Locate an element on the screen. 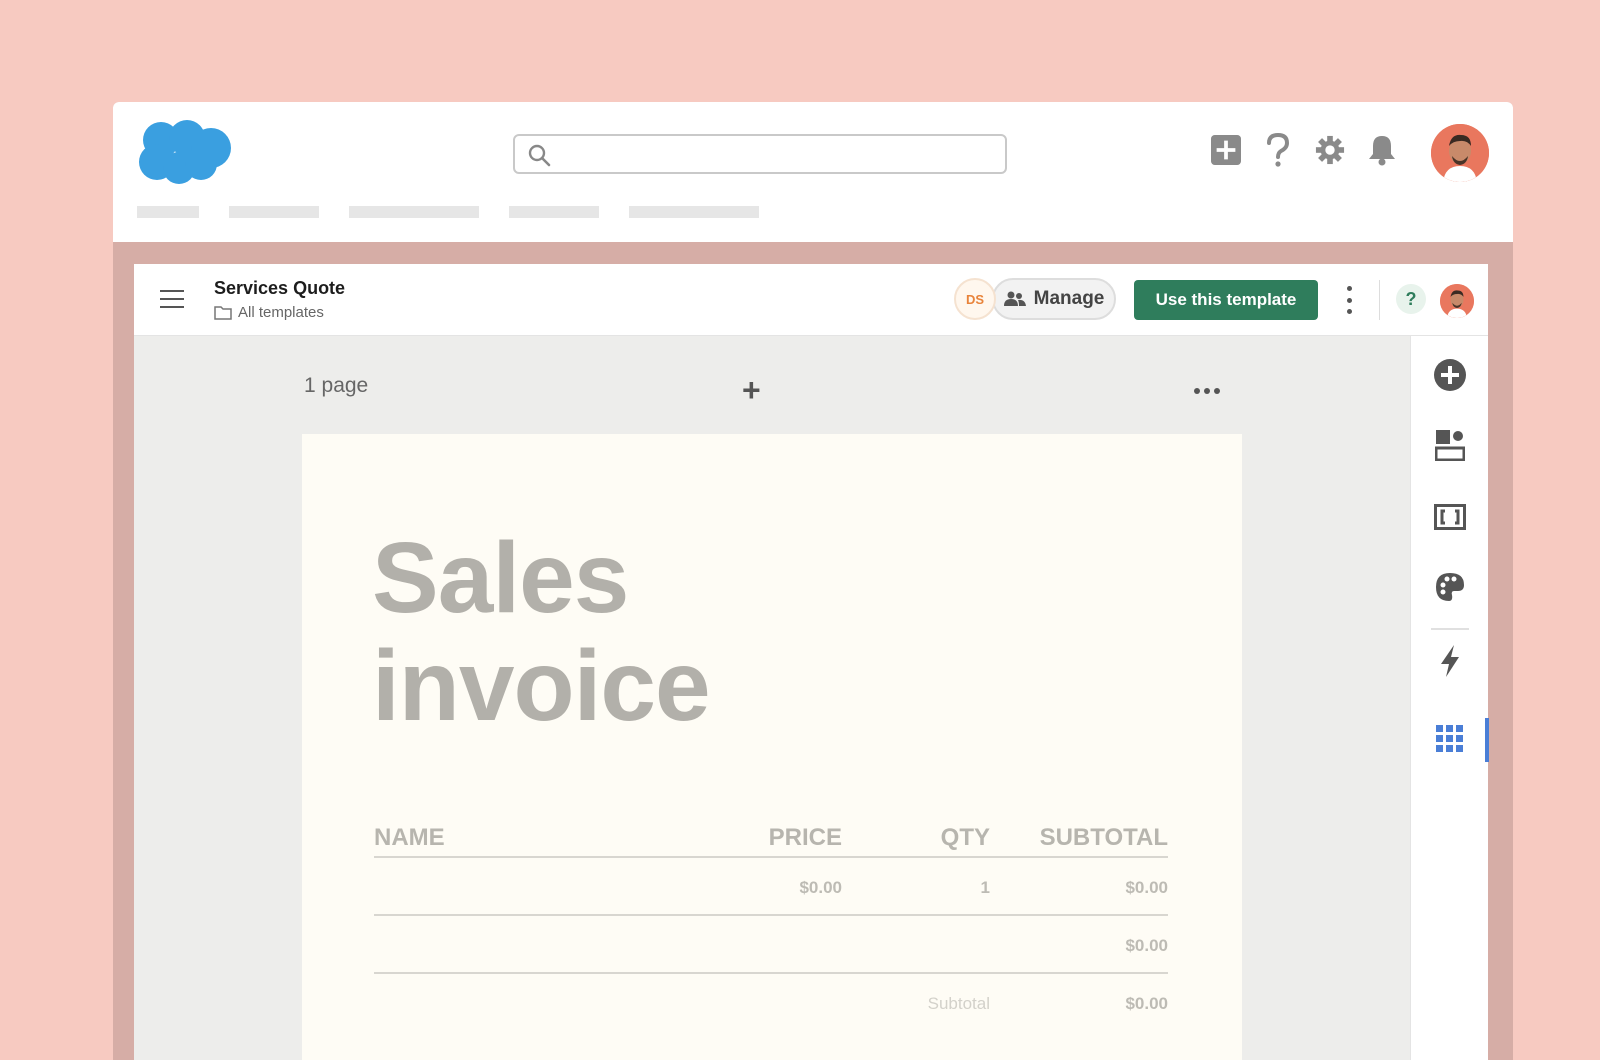 The image size is (1600, 1060). page-controls: 1 page + is located at coordinates (772, 385).